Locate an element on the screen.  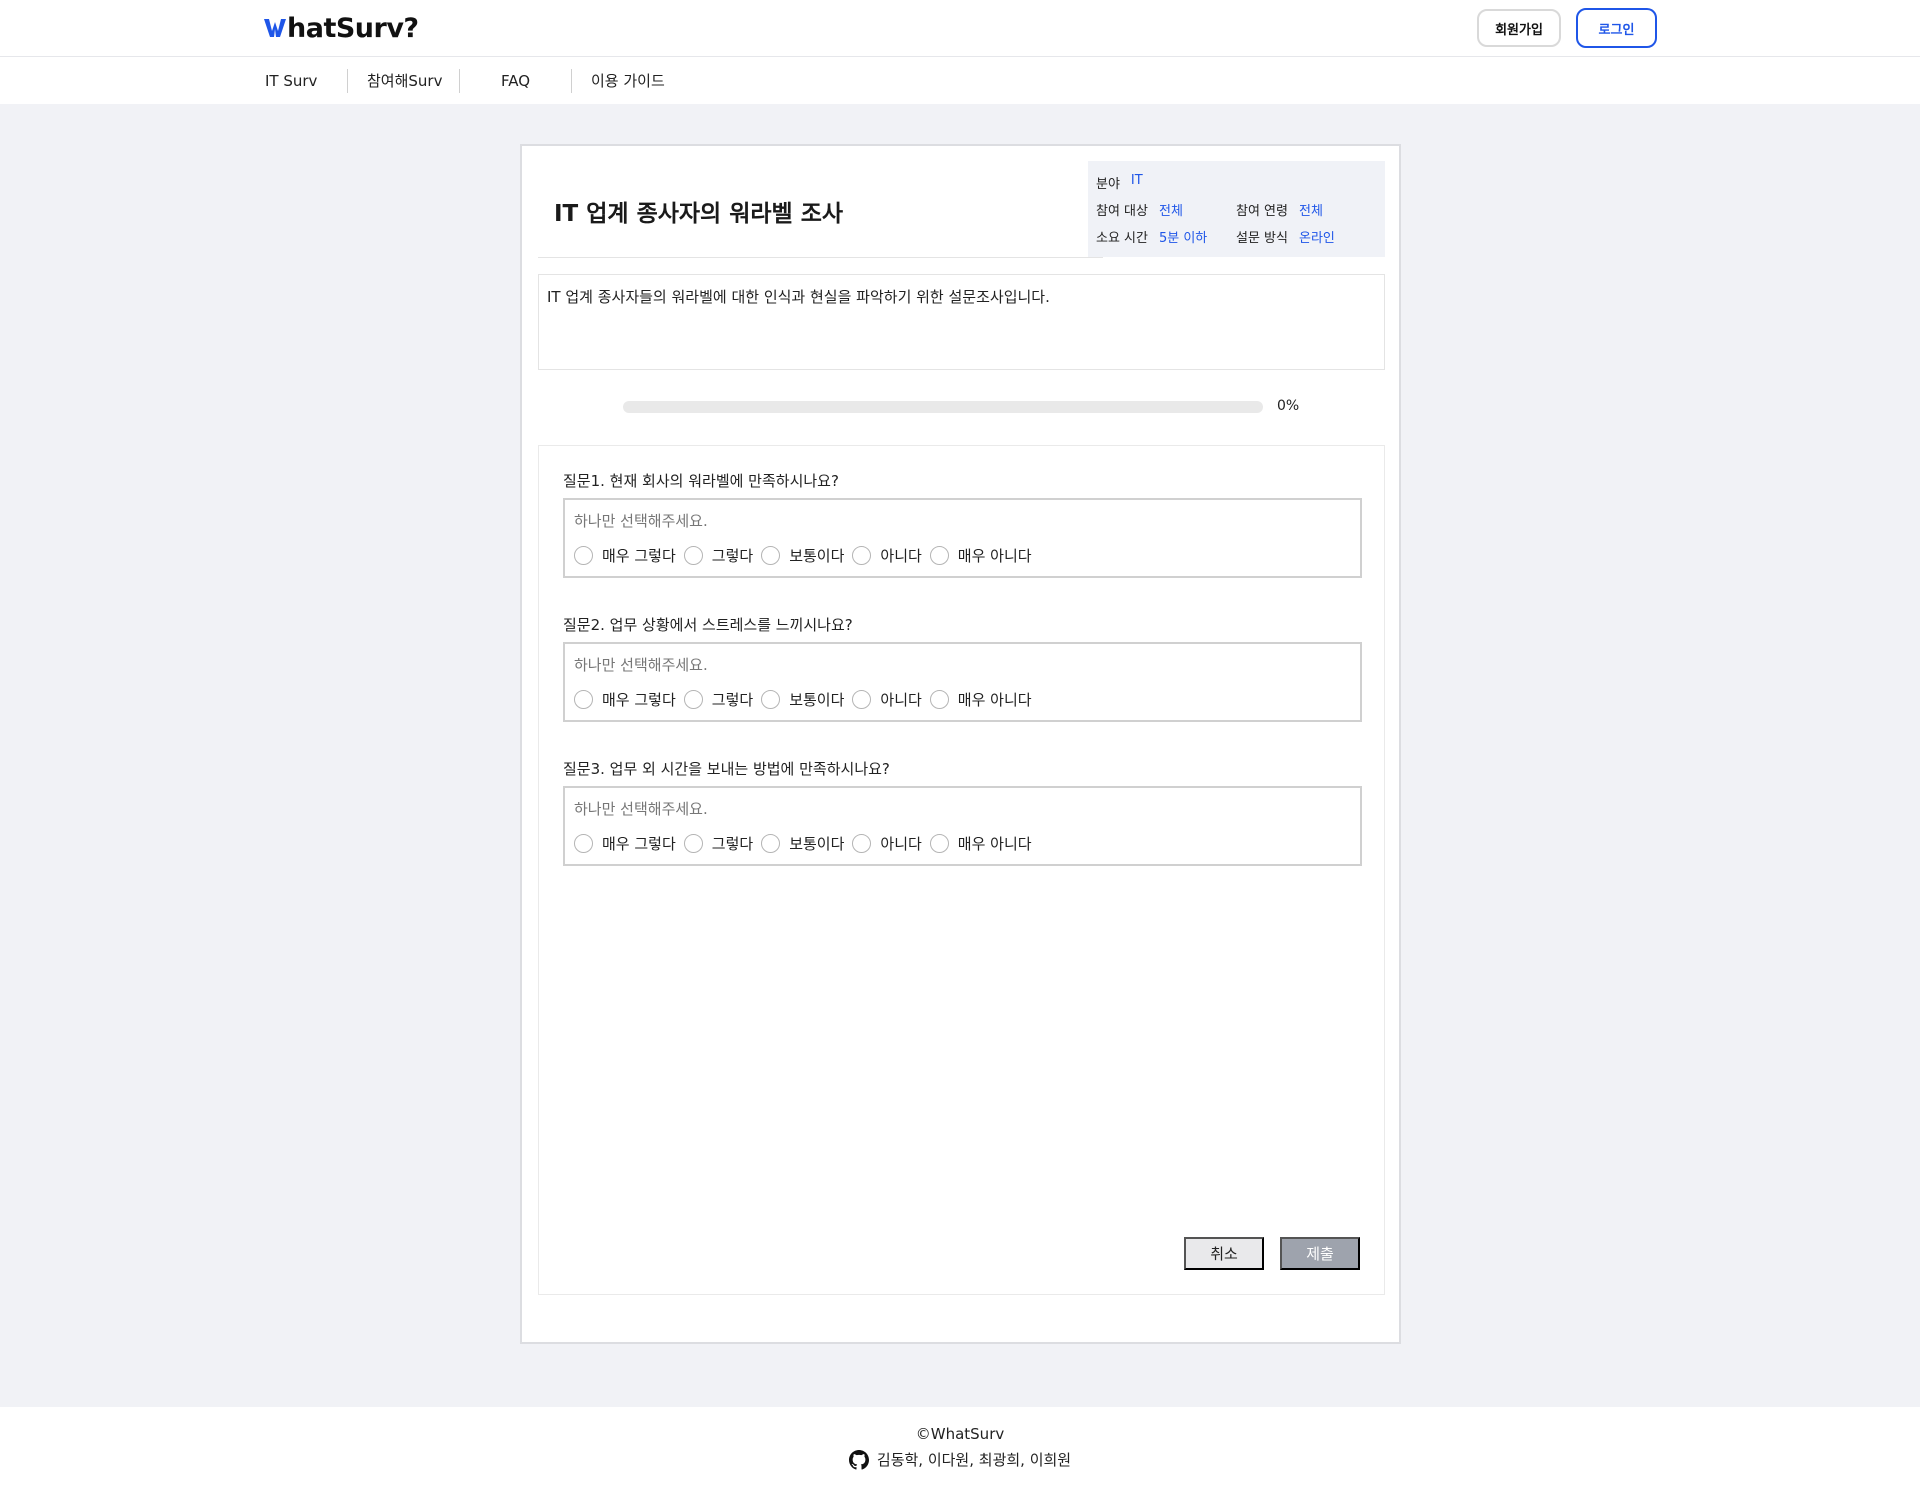
meta-method-label: 설문 방식 is located at coordinates (1262, 238).